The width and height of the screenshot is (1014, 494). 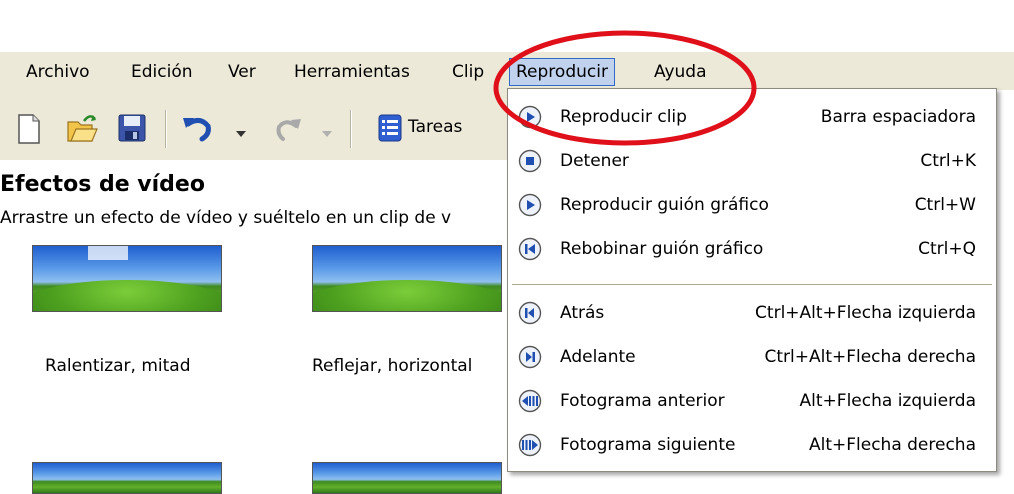 I want to click on menu-clip: Clip, so click(x=472, y=72).